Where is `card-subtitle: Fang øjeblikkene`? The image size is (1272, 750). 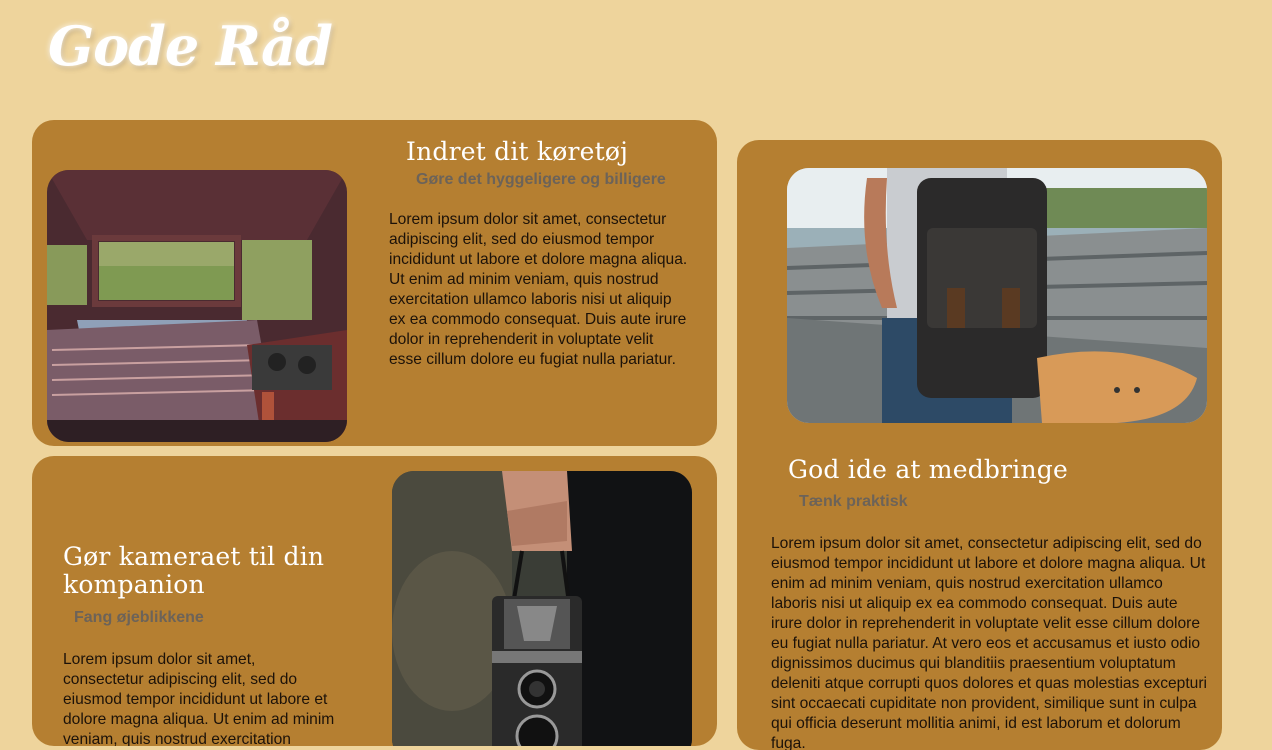 card-subtitle: Fang øjeblikkene is located at coordinates (139, 617).